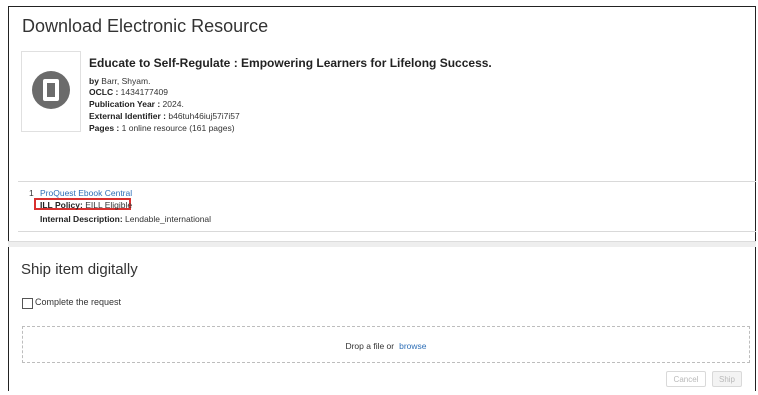 The width and height of the screenshot is (758, 395). I want to click on extid-value: b46tuh46iuj57i7i57, so click(204, 116).